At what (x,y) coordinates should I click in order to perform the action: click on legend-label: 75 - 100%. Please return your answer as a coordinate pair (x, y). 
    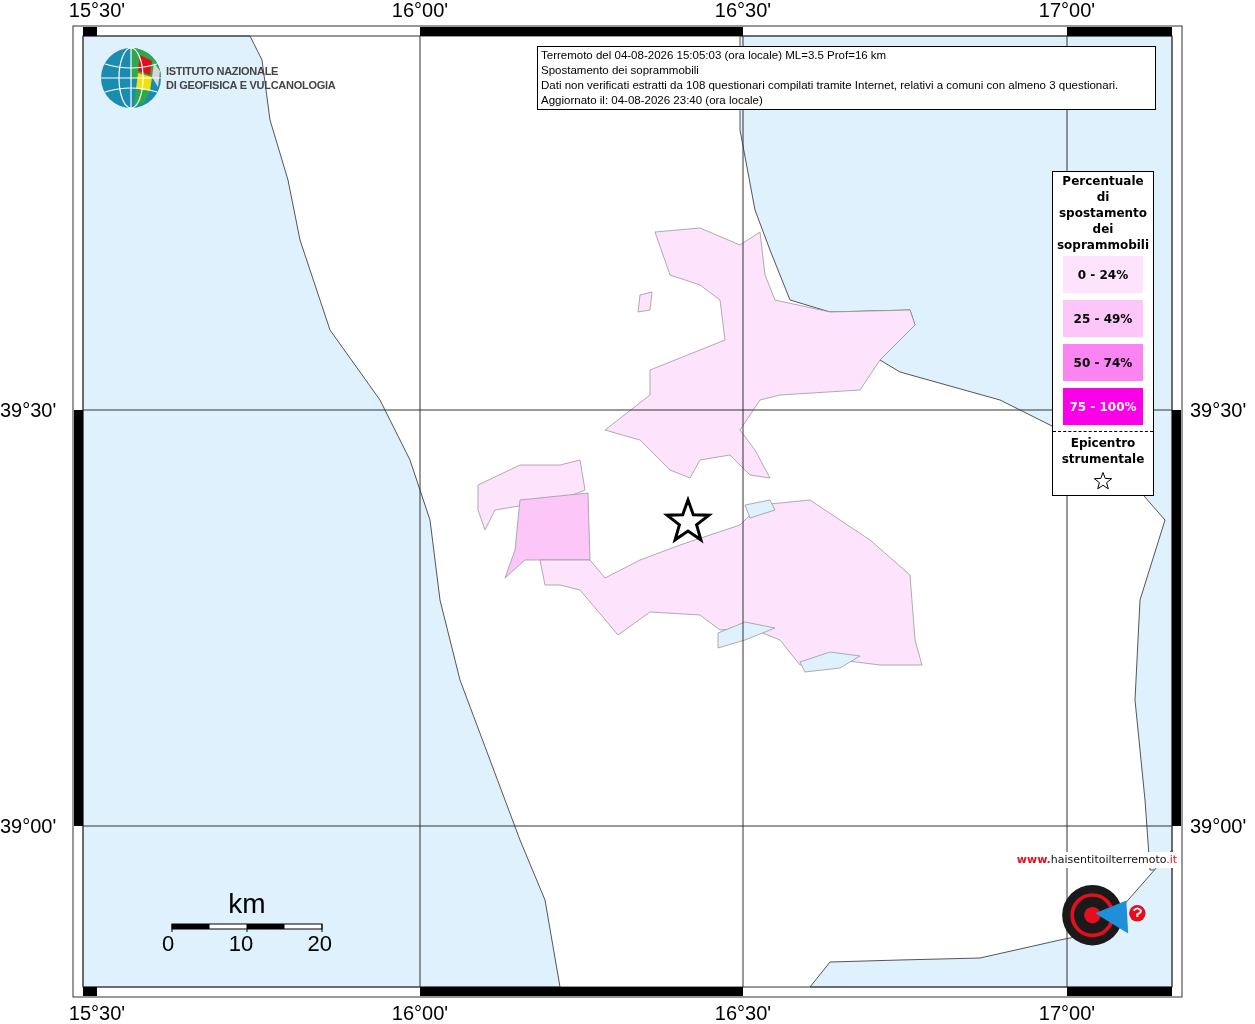
    Looking at the image, I should click on (1103, 407).